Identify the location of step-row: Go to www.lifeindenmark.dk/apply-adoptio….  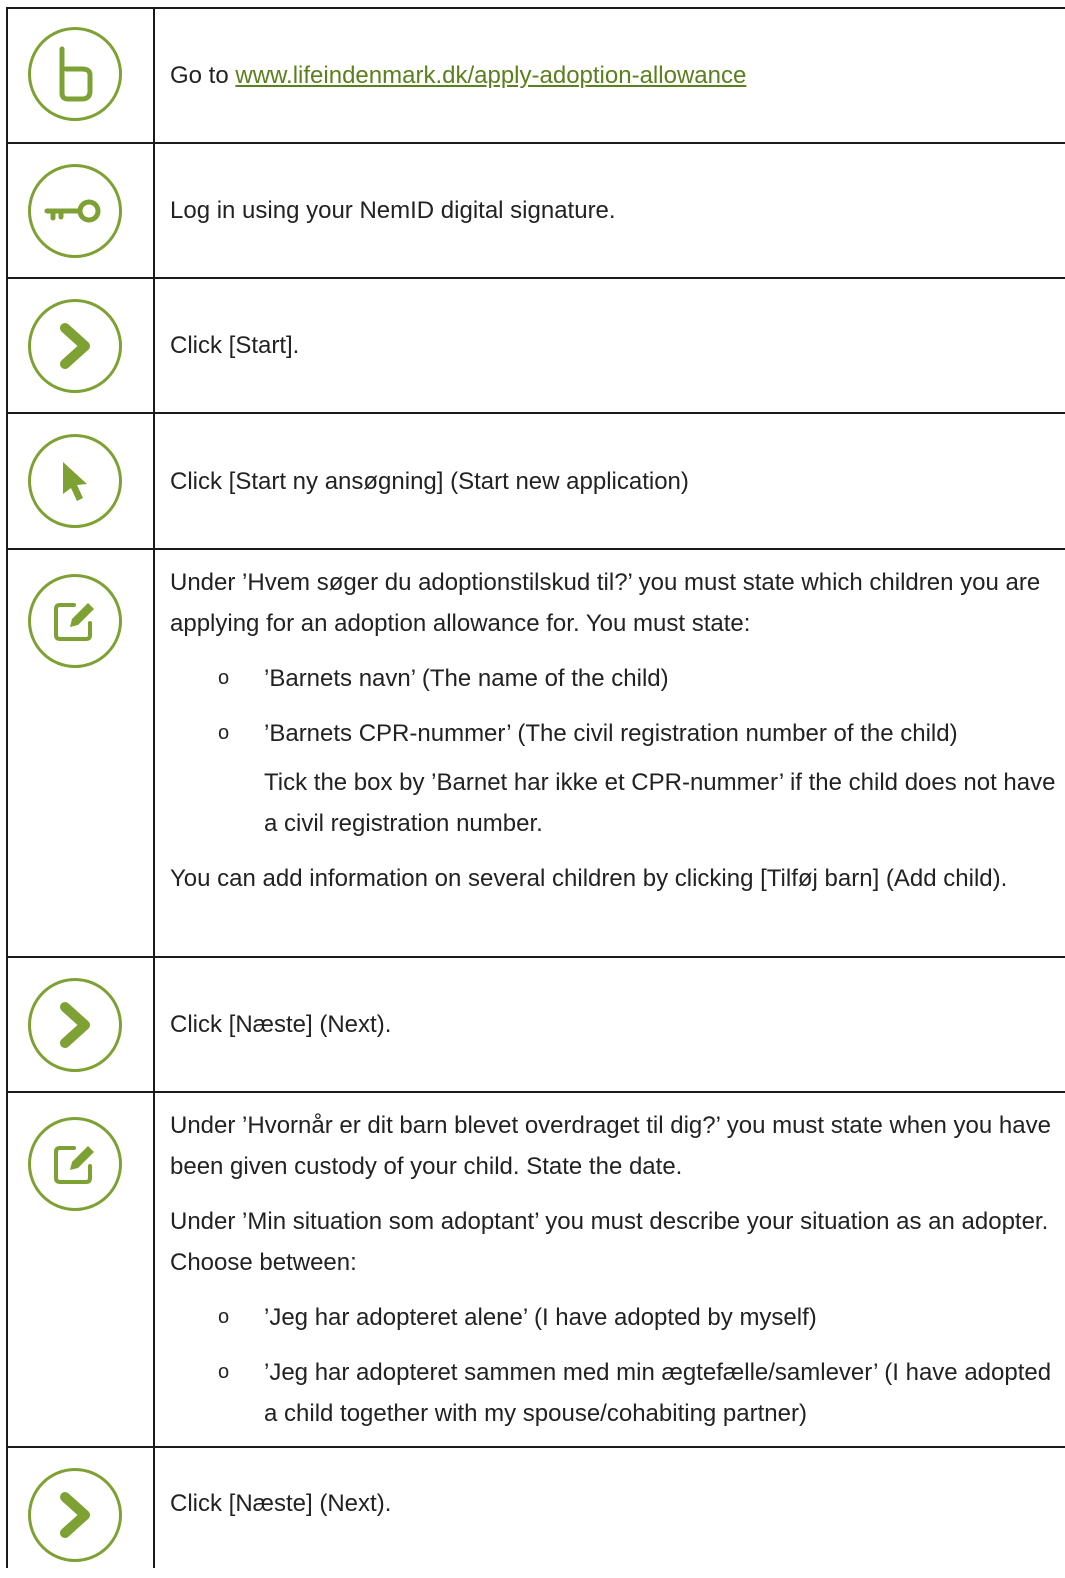
(535, 74).